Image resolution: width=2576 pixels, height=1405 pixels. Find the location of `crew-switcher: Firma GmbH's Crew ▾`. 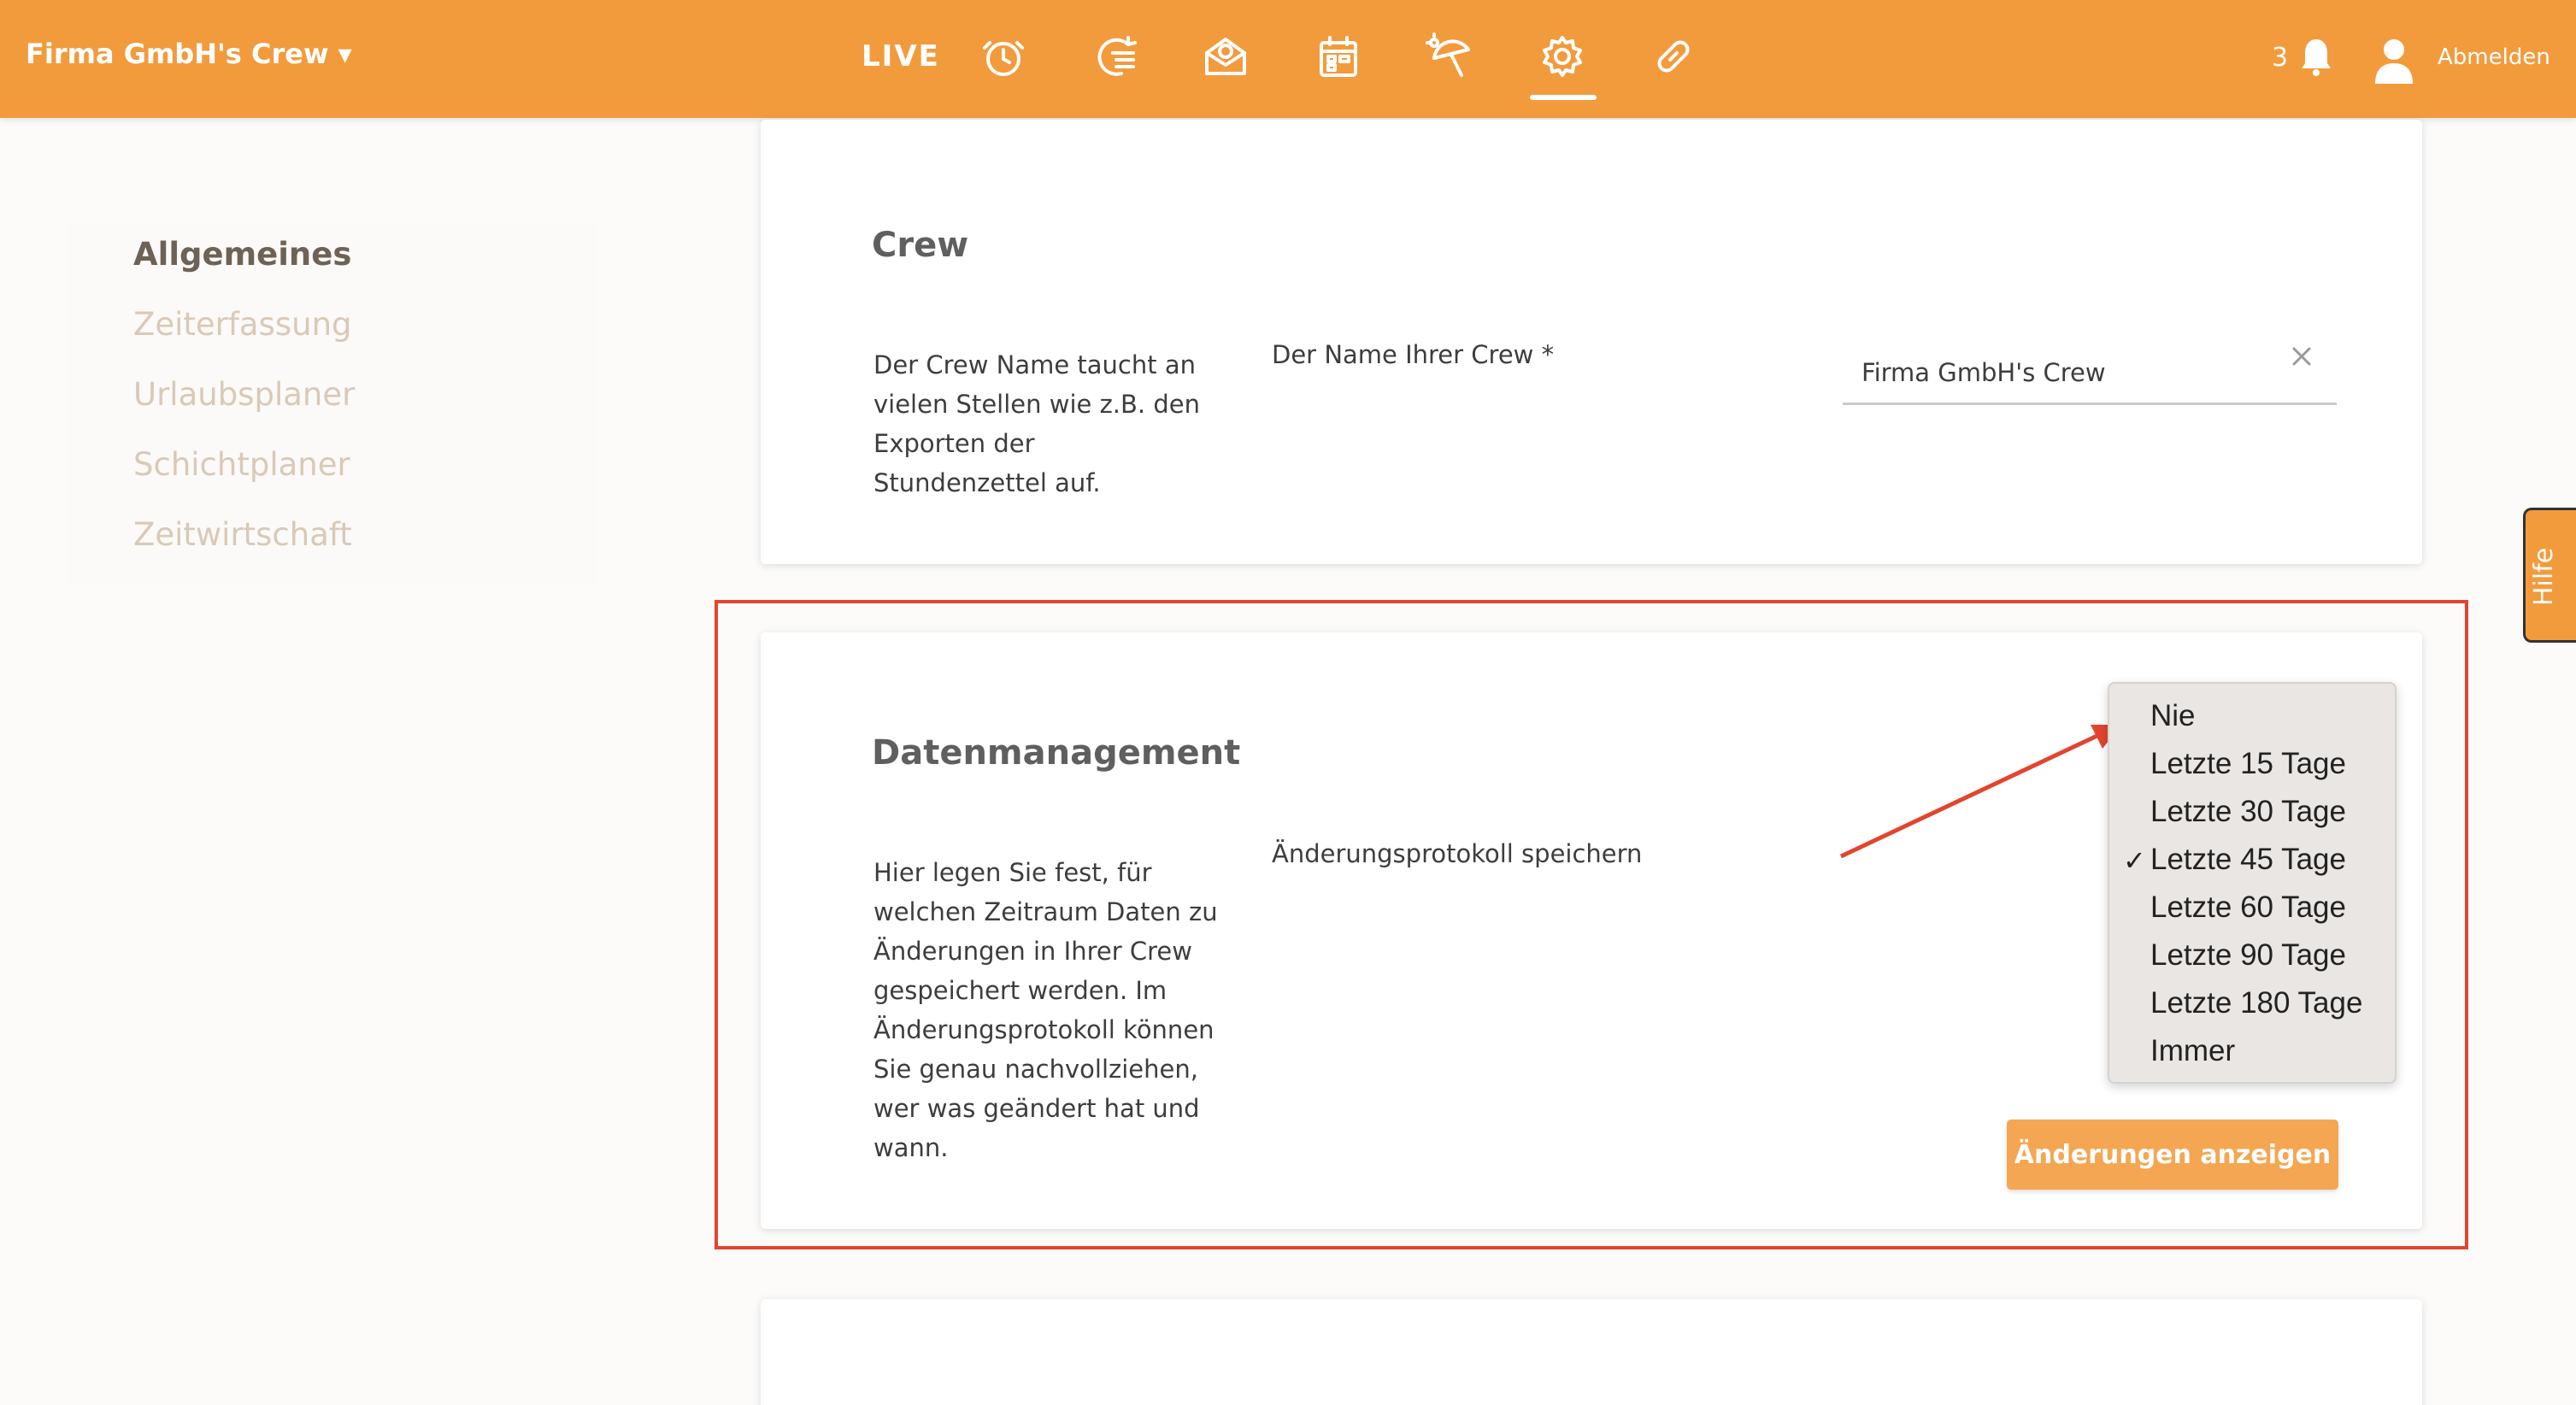

crew-switcher: Firma GmbH's Crew ▾ is located at coordinates (189, 54).